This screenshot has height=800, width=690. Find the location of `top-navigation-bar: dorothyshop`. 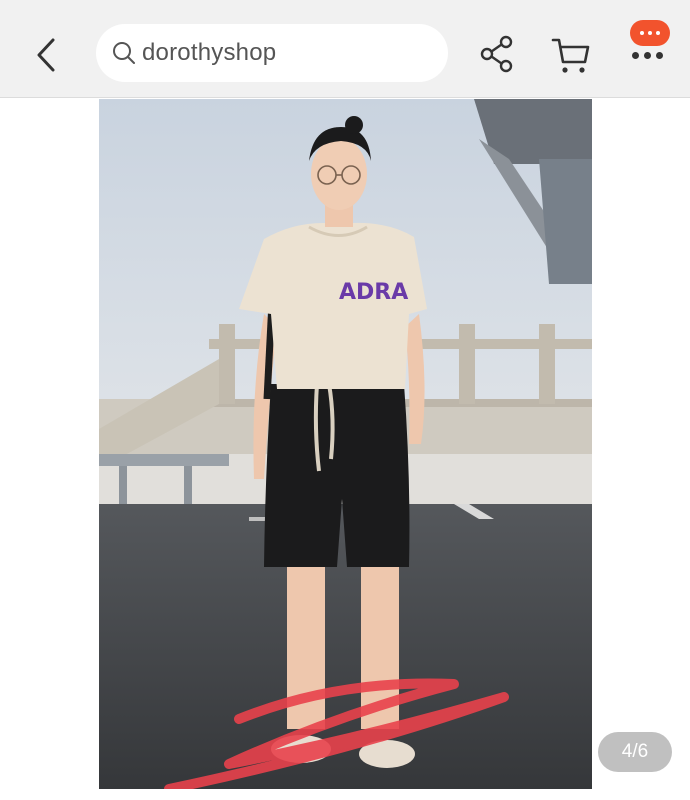

top-navigation-bar: dorothyshop is located at coordinates (345, 49).